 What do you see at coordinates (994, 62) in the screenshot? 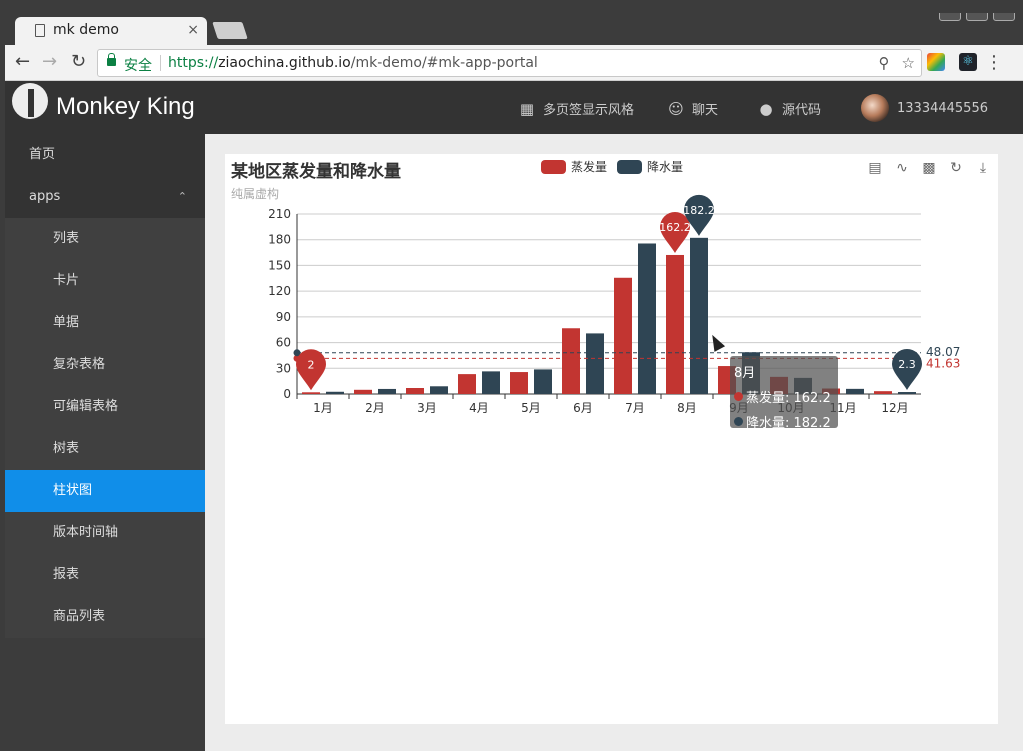
I see `browser-menu-icon: ⋮` at bounding box center [994, 62].